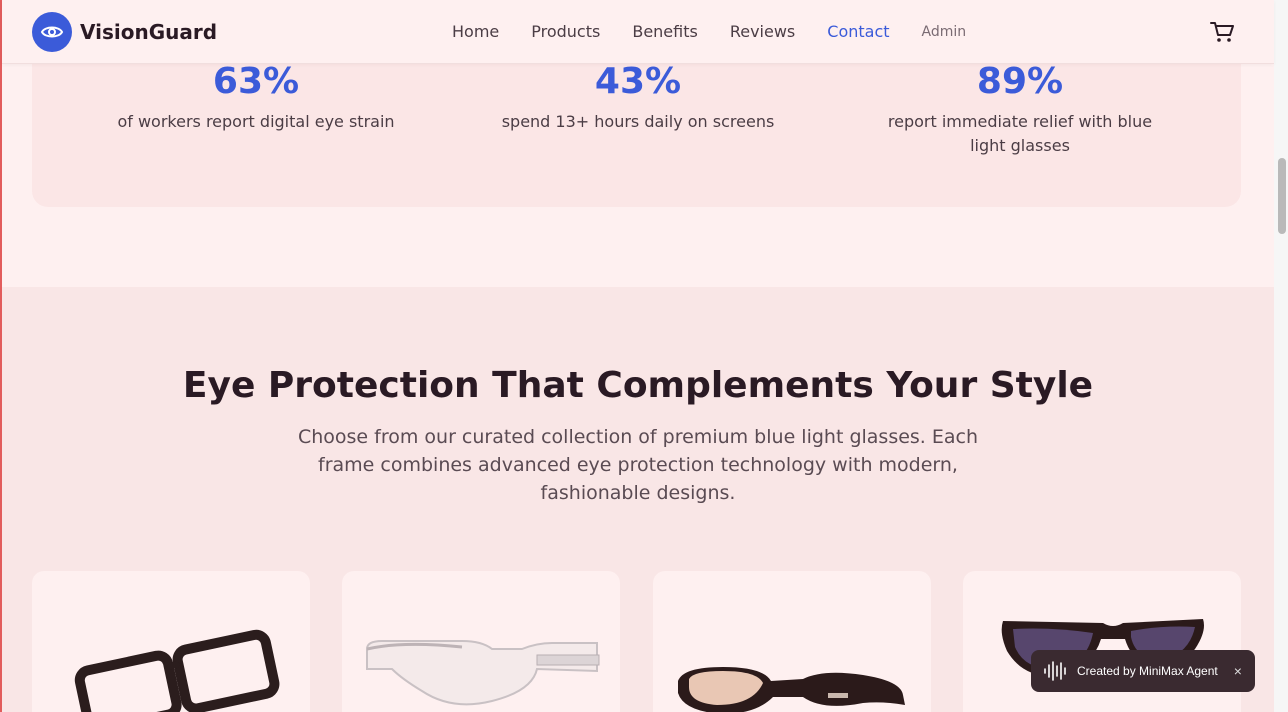  Describe the element at coordinates (1055, 671) in the screenshot. I see `audio-wave-icon` at that location.